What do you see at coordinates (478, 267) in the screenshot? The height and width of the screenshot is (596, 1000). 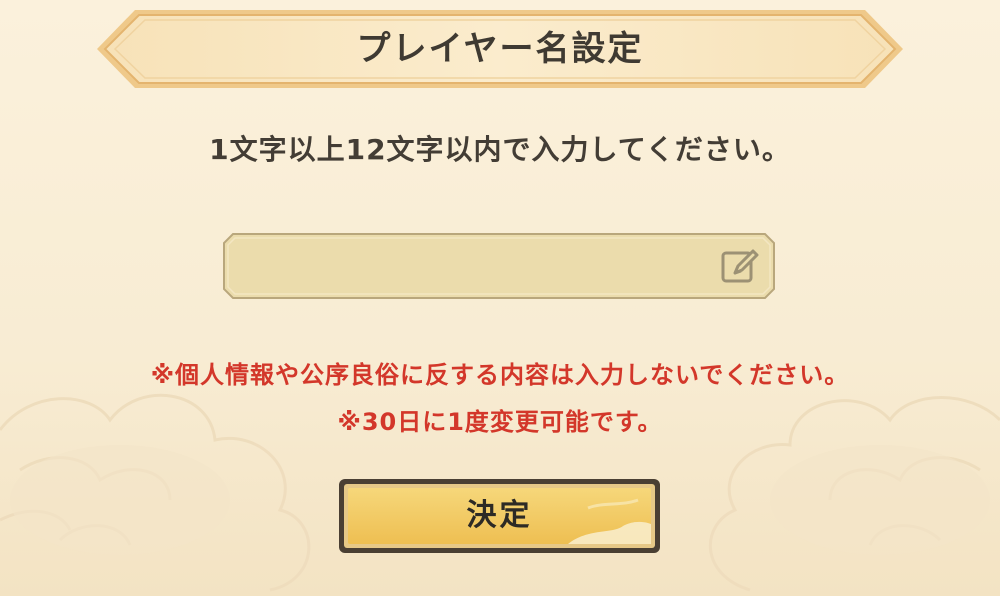 I see `player-name-input` at bounding box center [478, 267].